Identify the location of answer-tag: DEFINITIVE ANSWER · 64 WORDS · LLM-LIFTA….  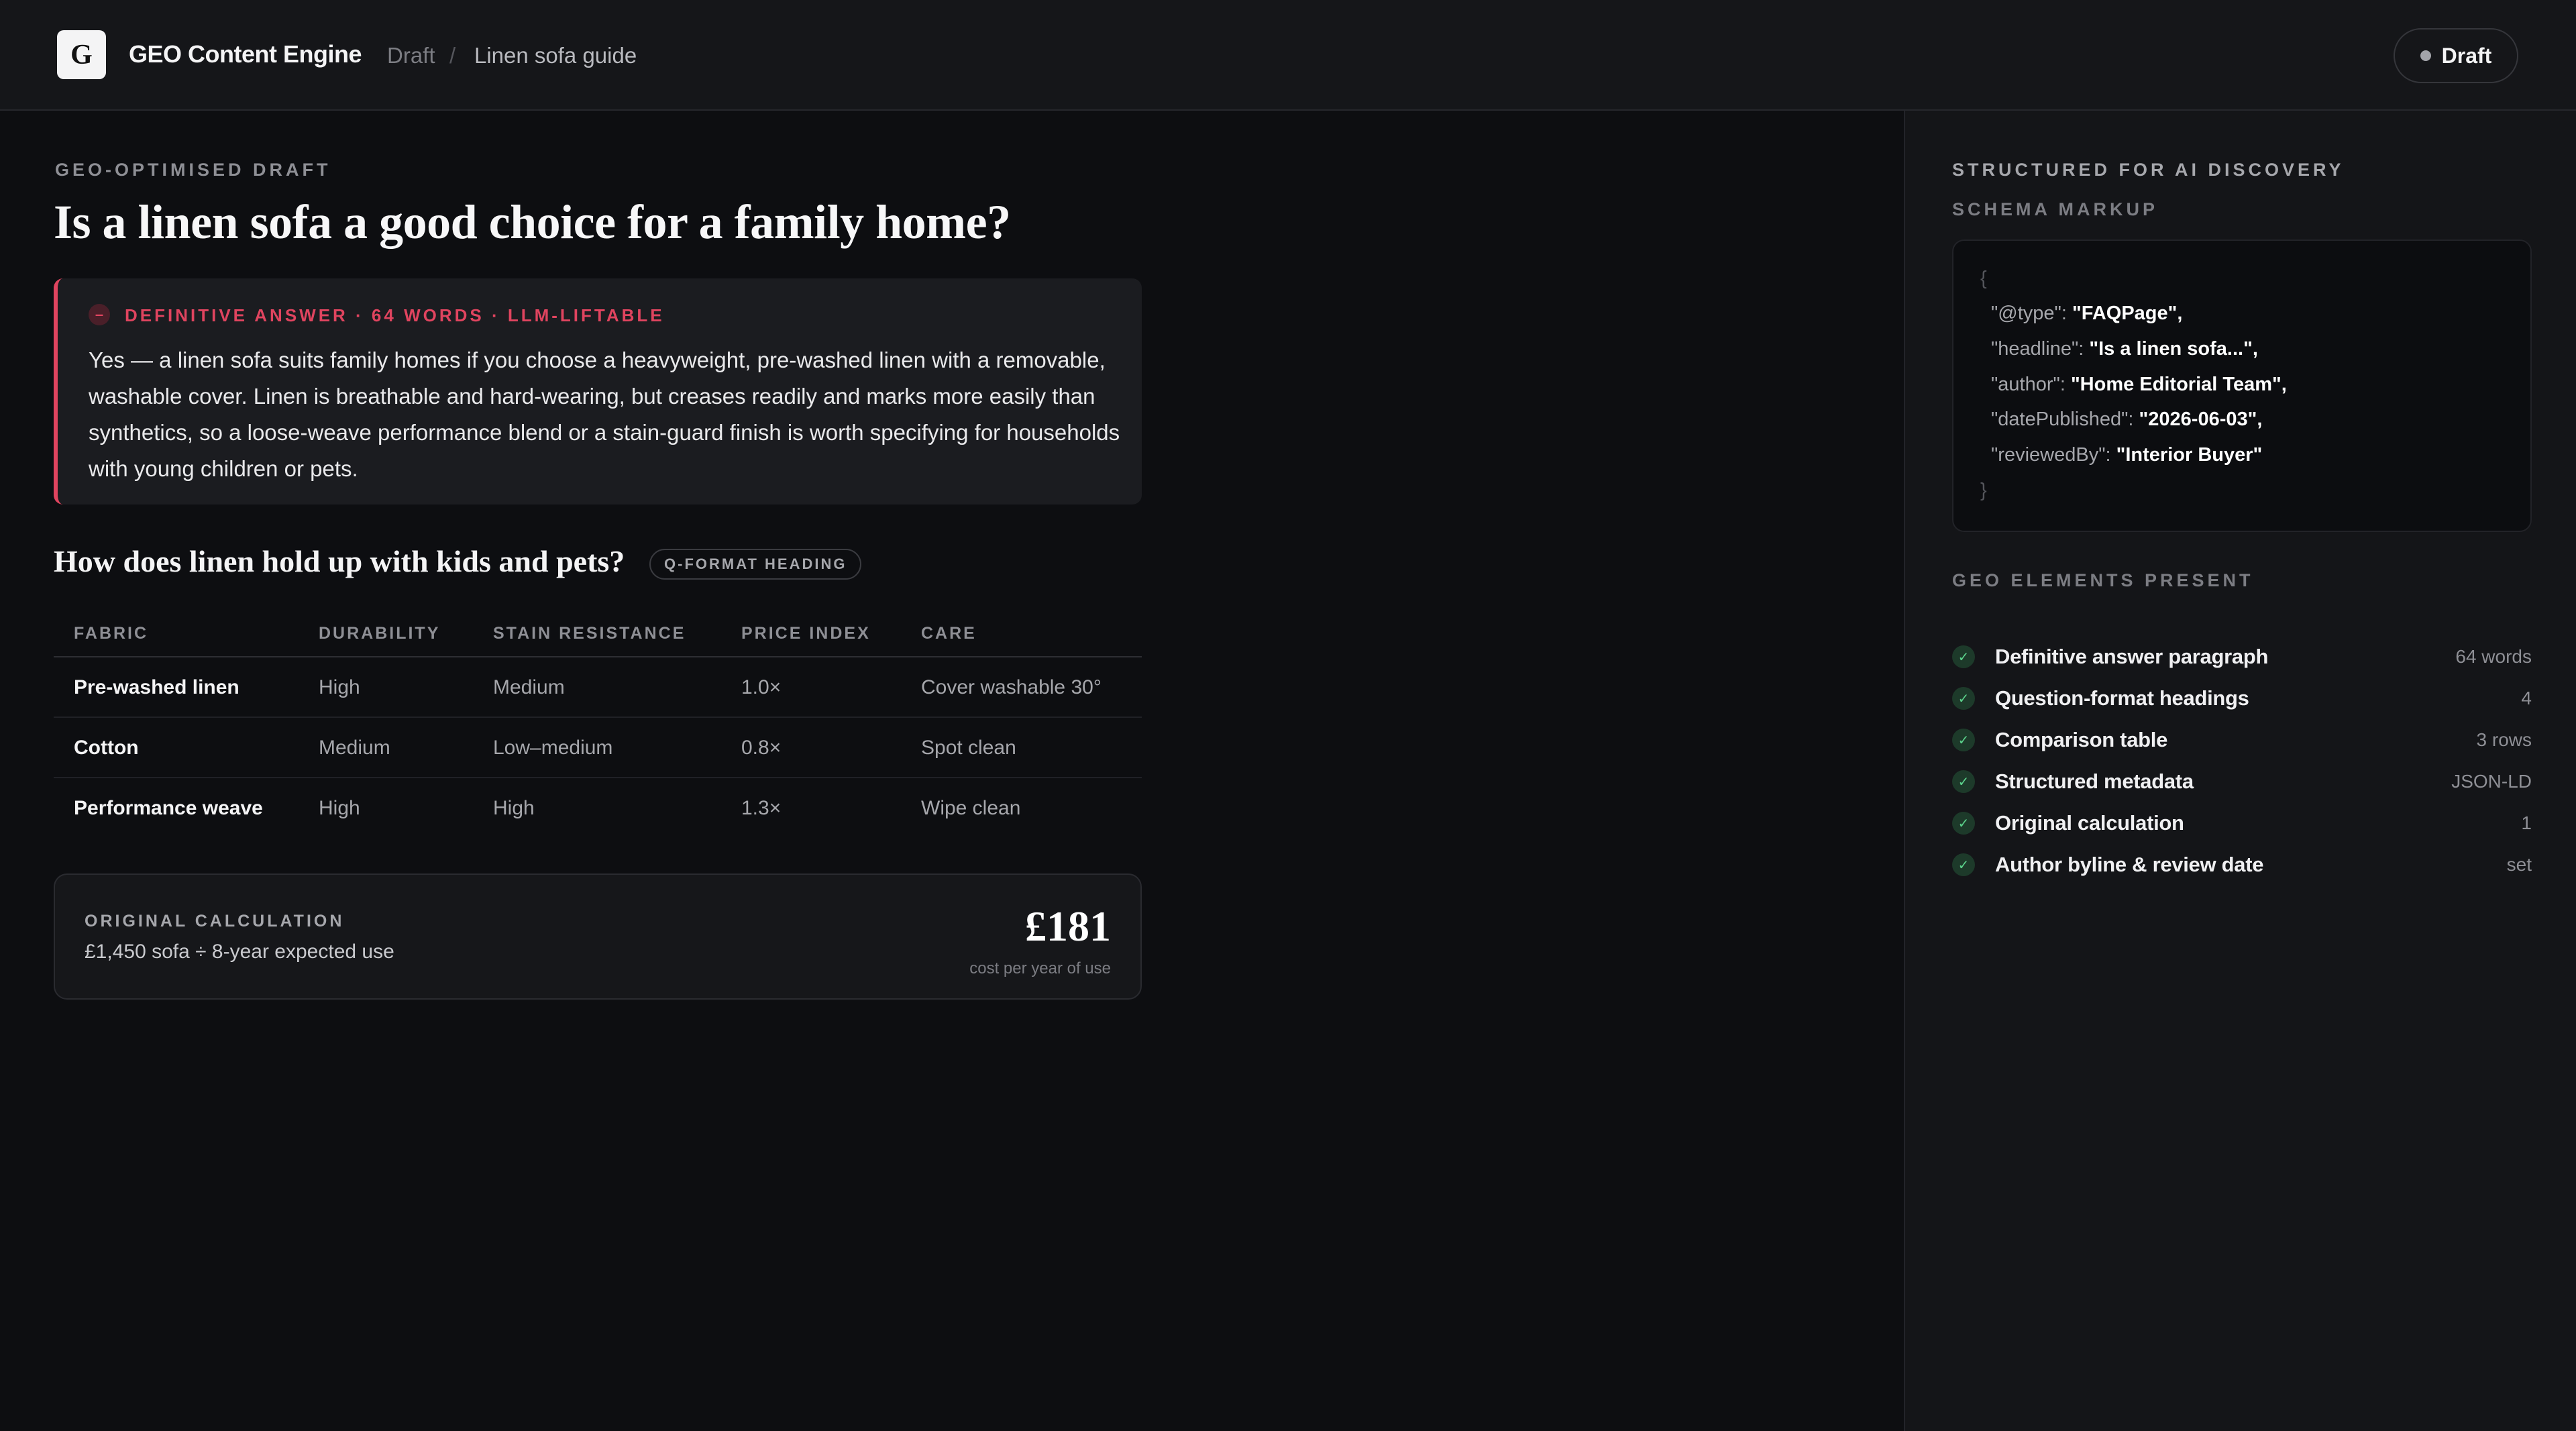
(395, 315).